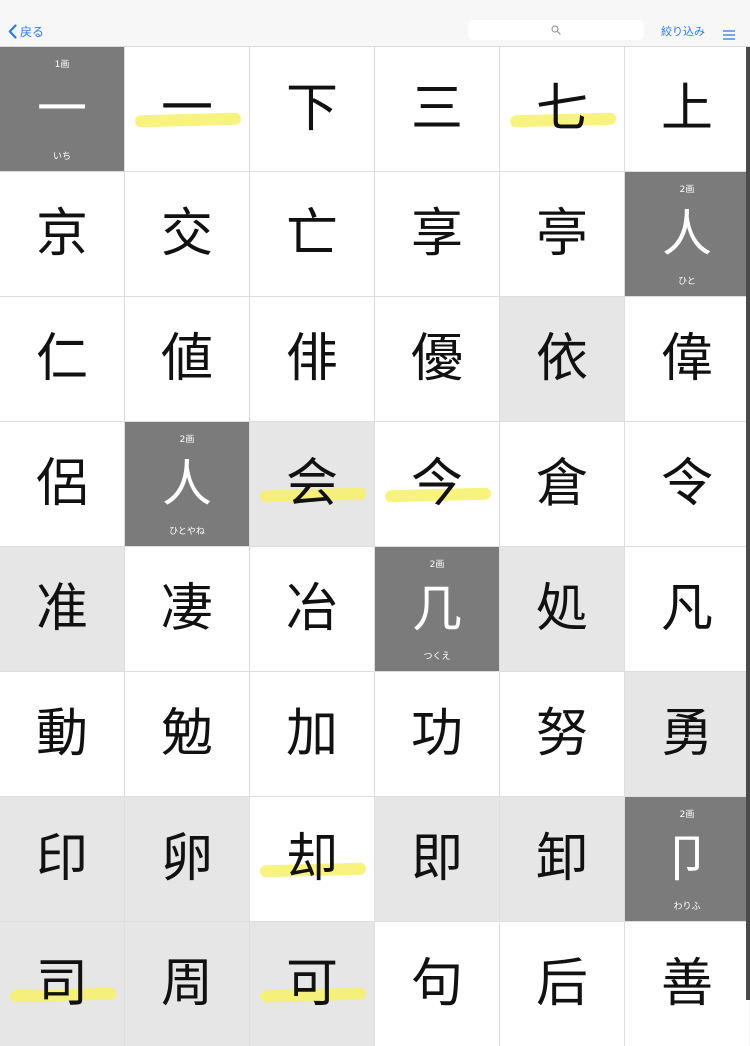 The height and width of the screenshot is (1046, 750). I want to click on kanji-cell: 周, so click(187, 984).